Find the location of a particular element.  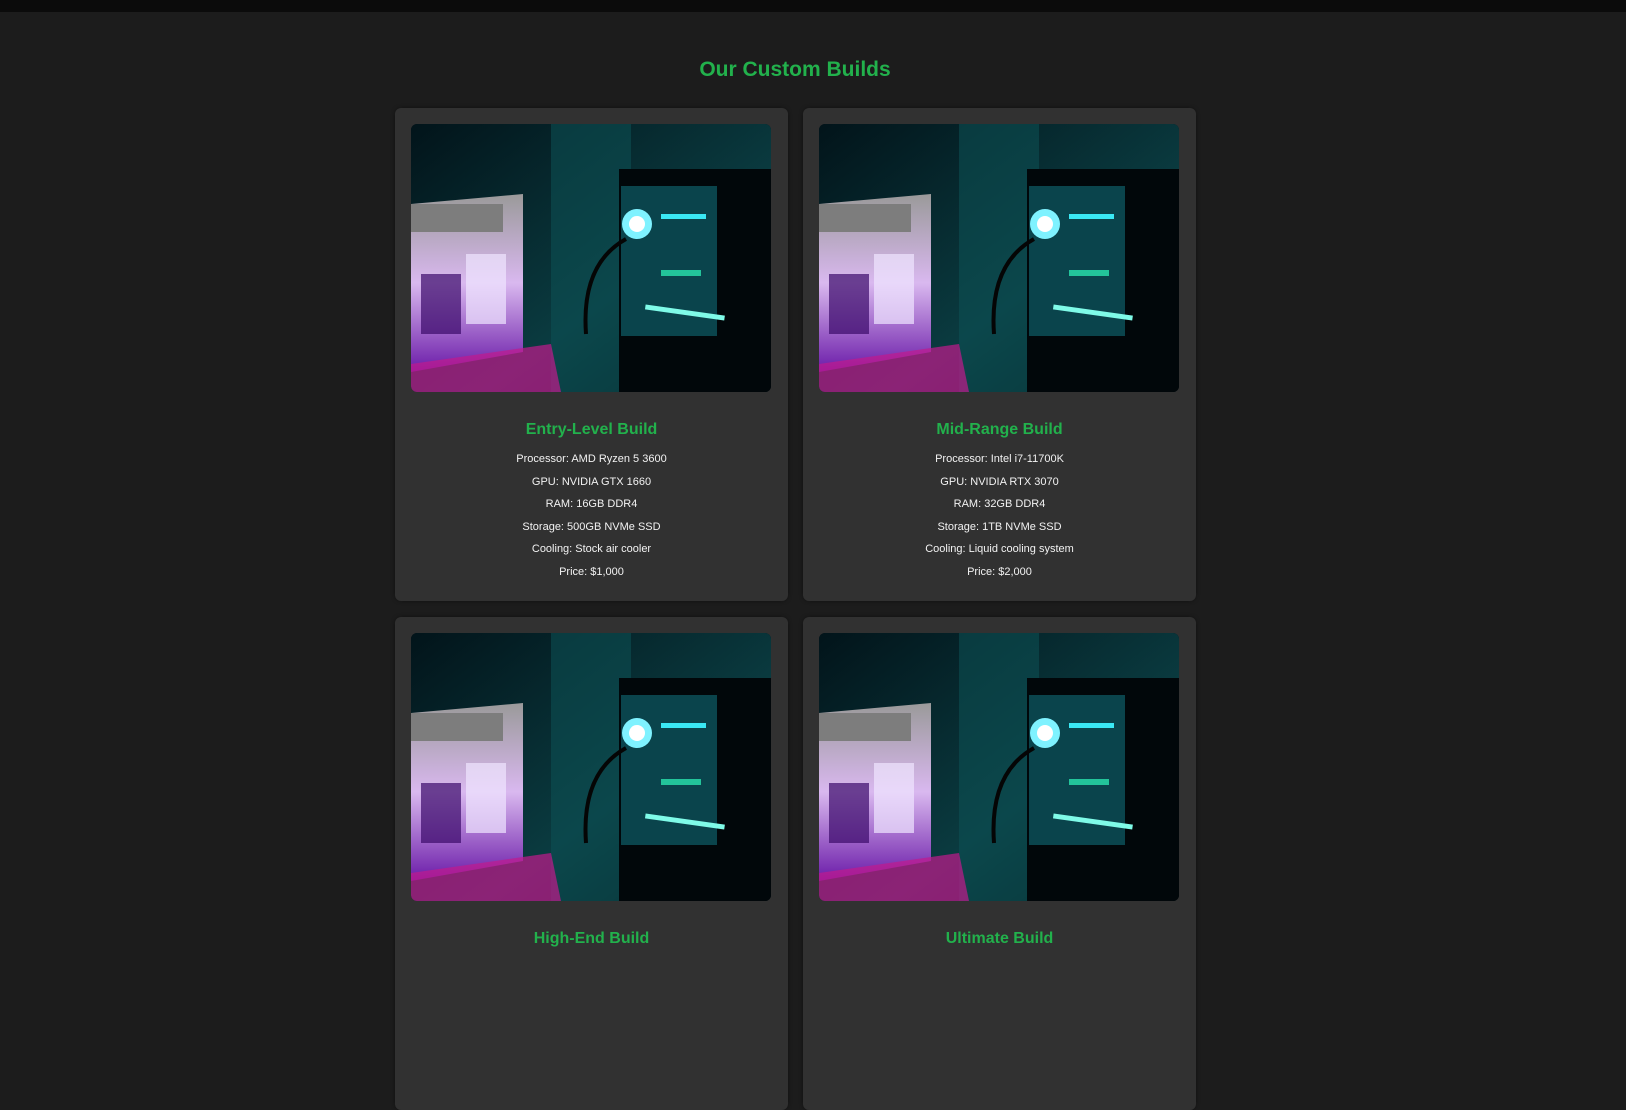

spec-gpu: GPU: NVIDIA RTX 3070 is located at coordinates (999, 481).